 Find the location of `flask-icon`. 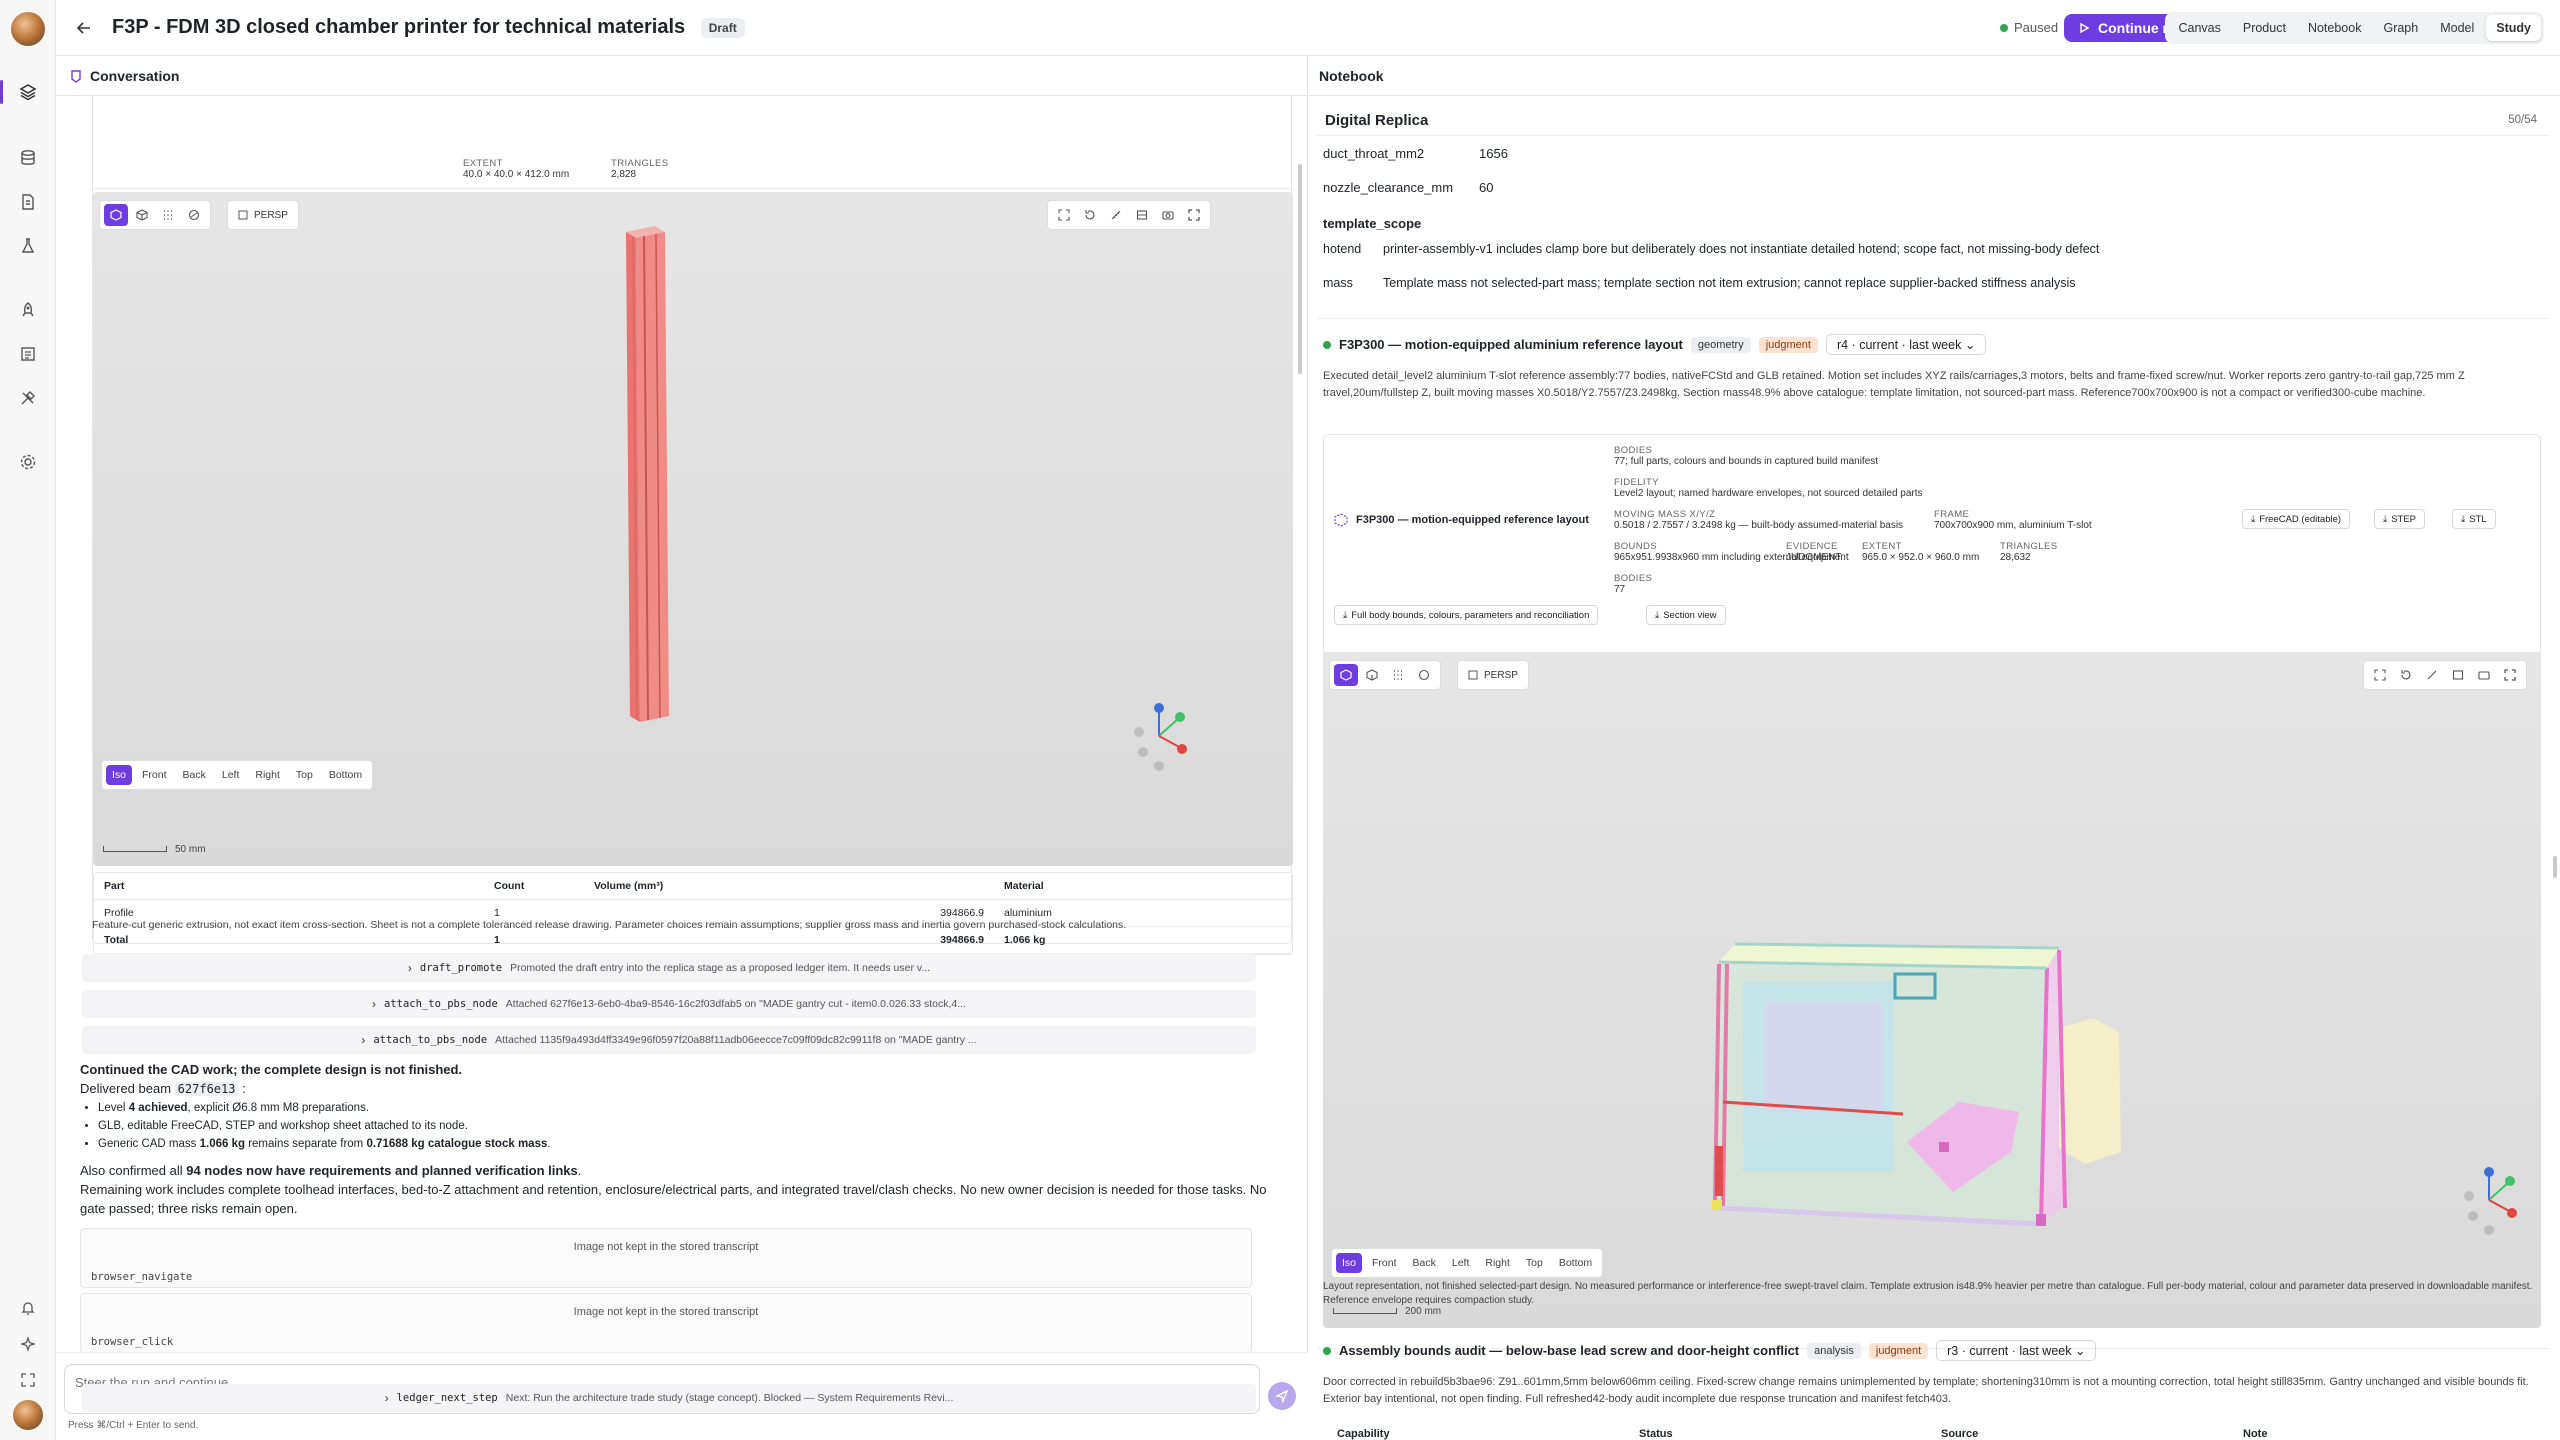

flask-icon is located at coordinates (28, 246).